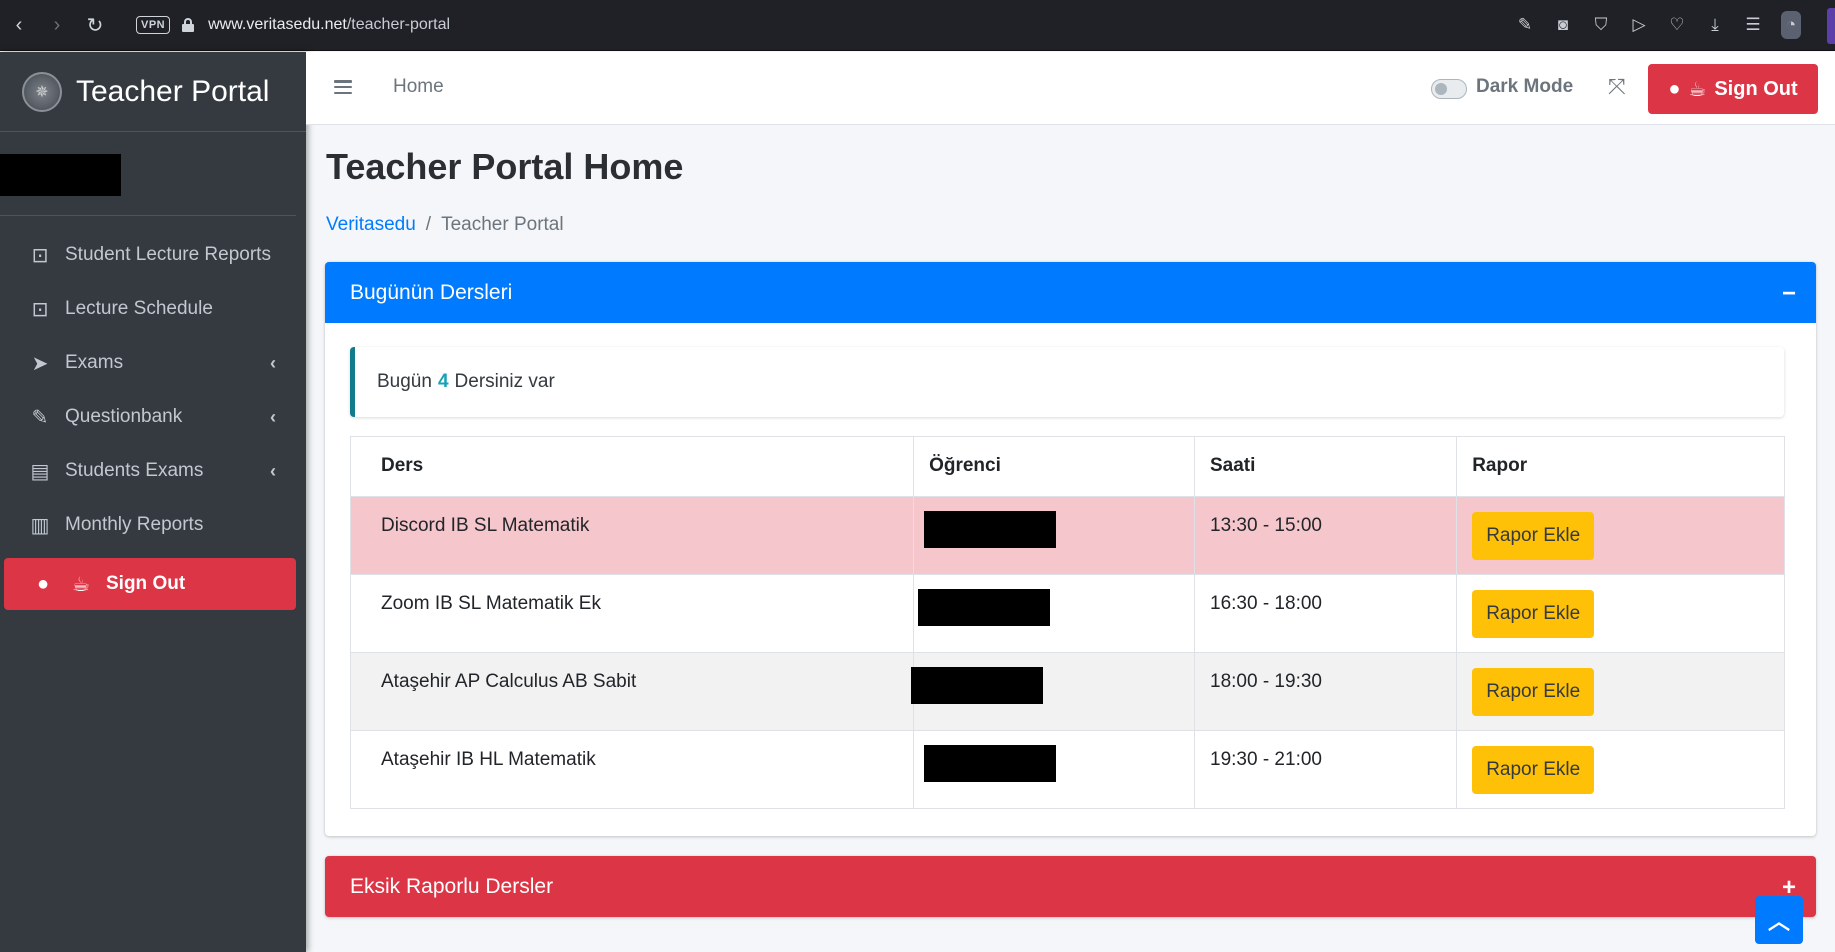 Image resolution: width=1835 pixels, height=952 pixels. Describe the element at coordinates (148, 174) in the screenshot. I see `user-panel` at that location.